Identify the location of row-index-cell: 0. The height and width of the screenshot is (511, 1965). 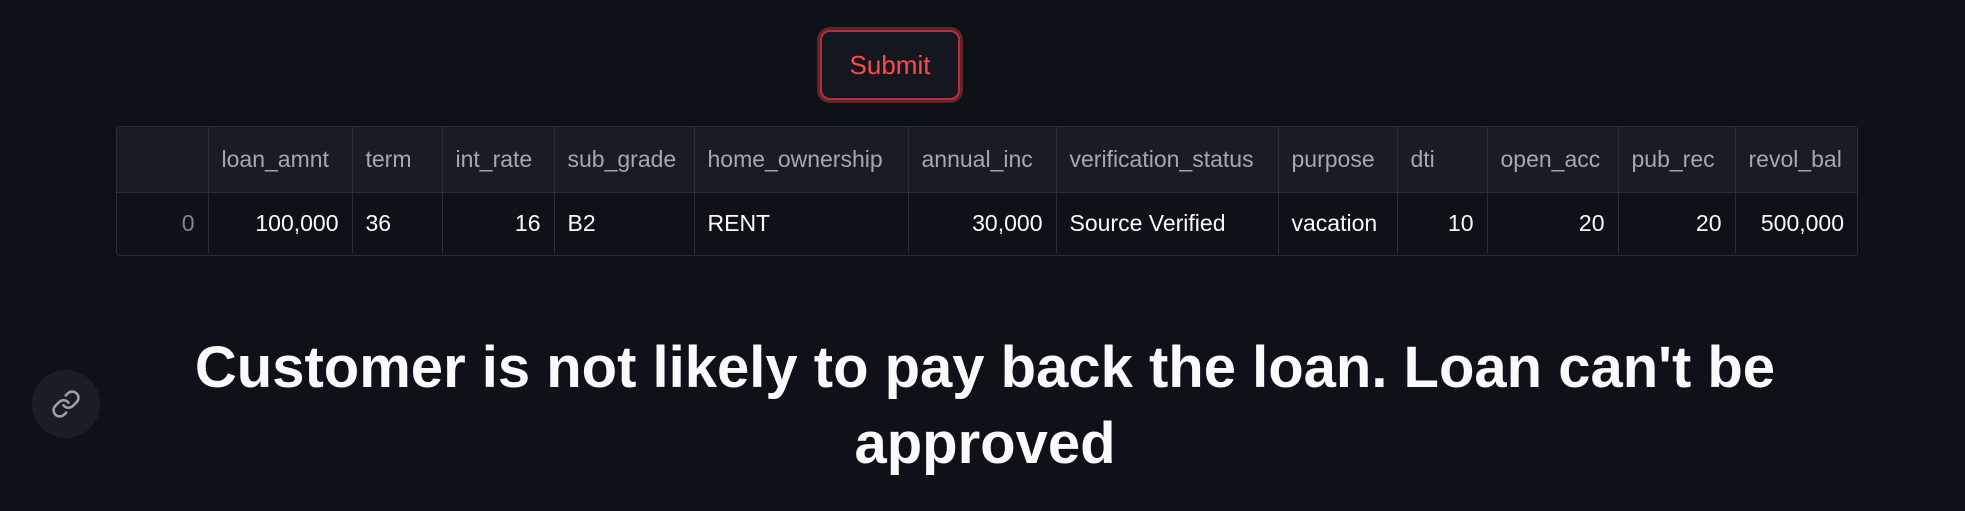
(163, 223).